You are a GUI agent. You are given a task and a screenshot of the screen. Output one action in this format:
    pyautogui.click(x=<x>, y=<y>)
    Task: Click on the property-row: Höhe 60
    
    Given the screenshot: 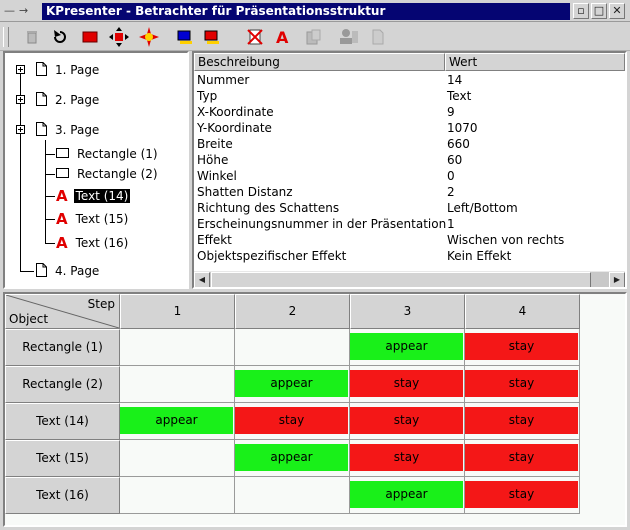 What is the action you would take?
    pyautogui.click(x=409, y=160)
    